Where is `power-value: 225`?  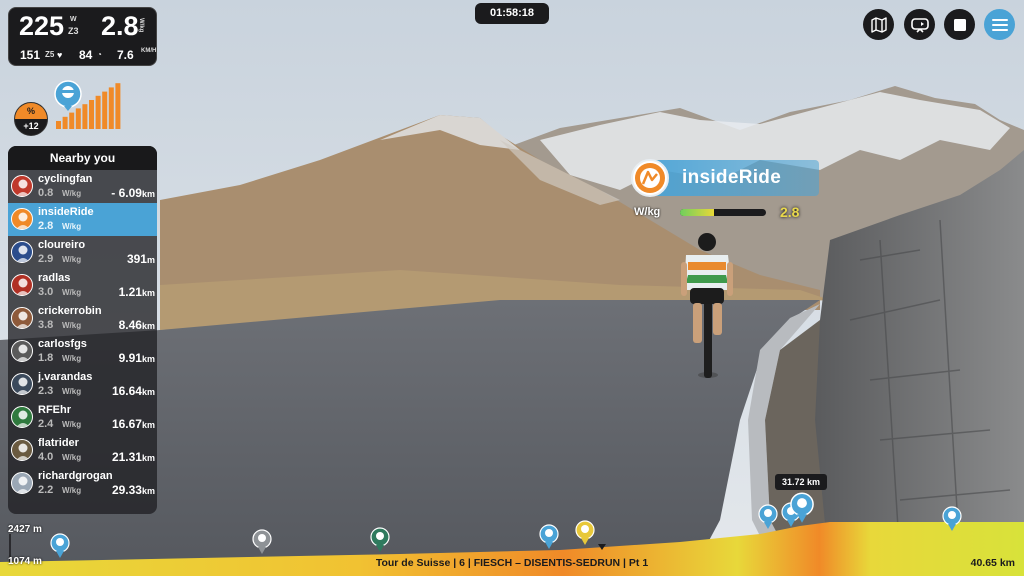 power-value: 225 is located at coordinates (42, 26).